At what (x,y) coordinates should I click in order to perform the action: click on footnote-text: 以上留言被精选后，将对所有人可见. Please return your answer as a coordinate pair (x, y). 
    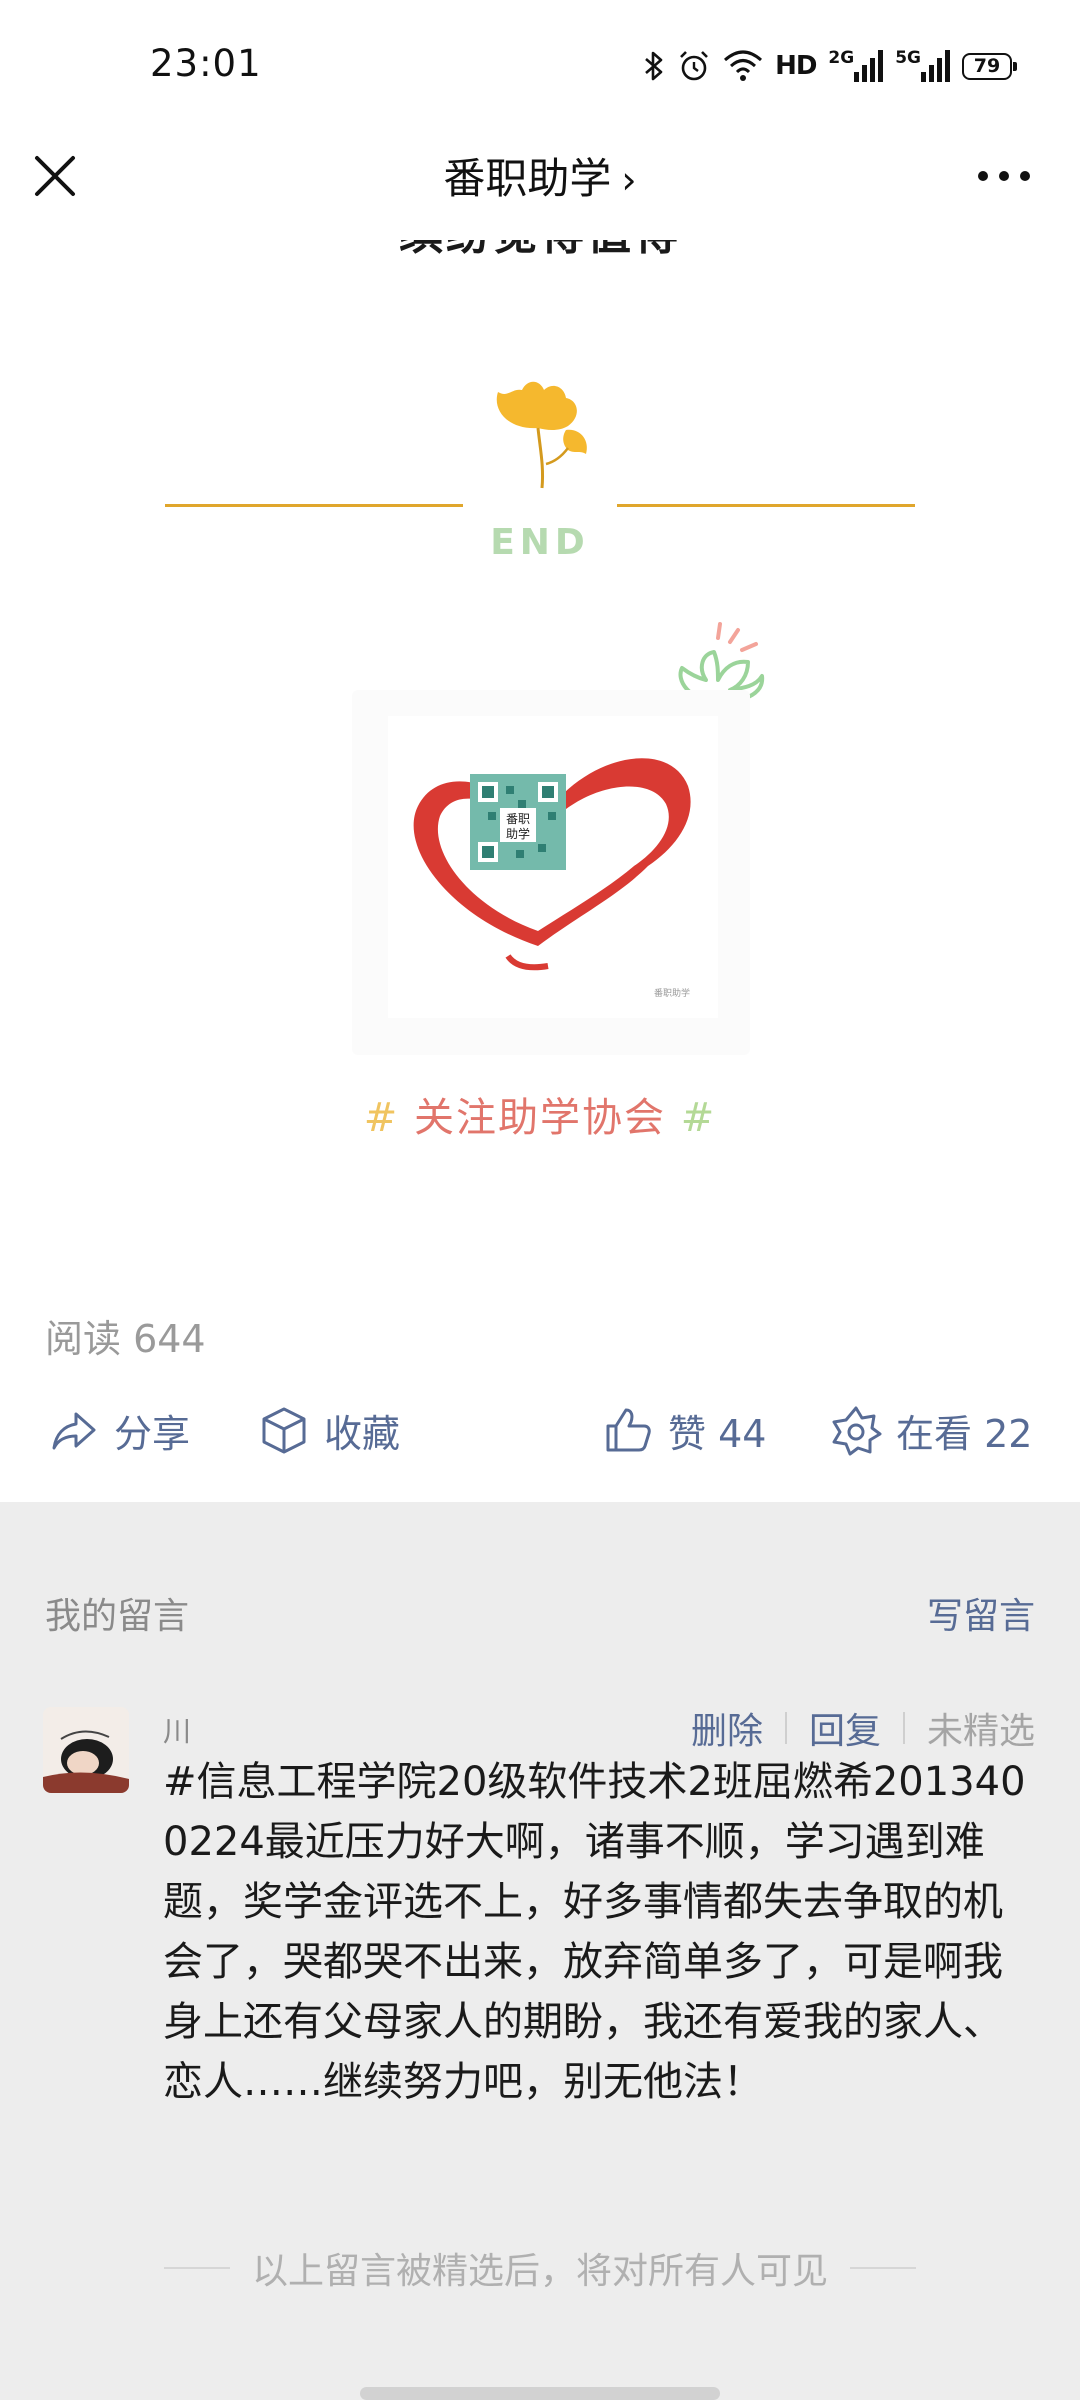
    Looking at the image, I should click on (539, 2271).